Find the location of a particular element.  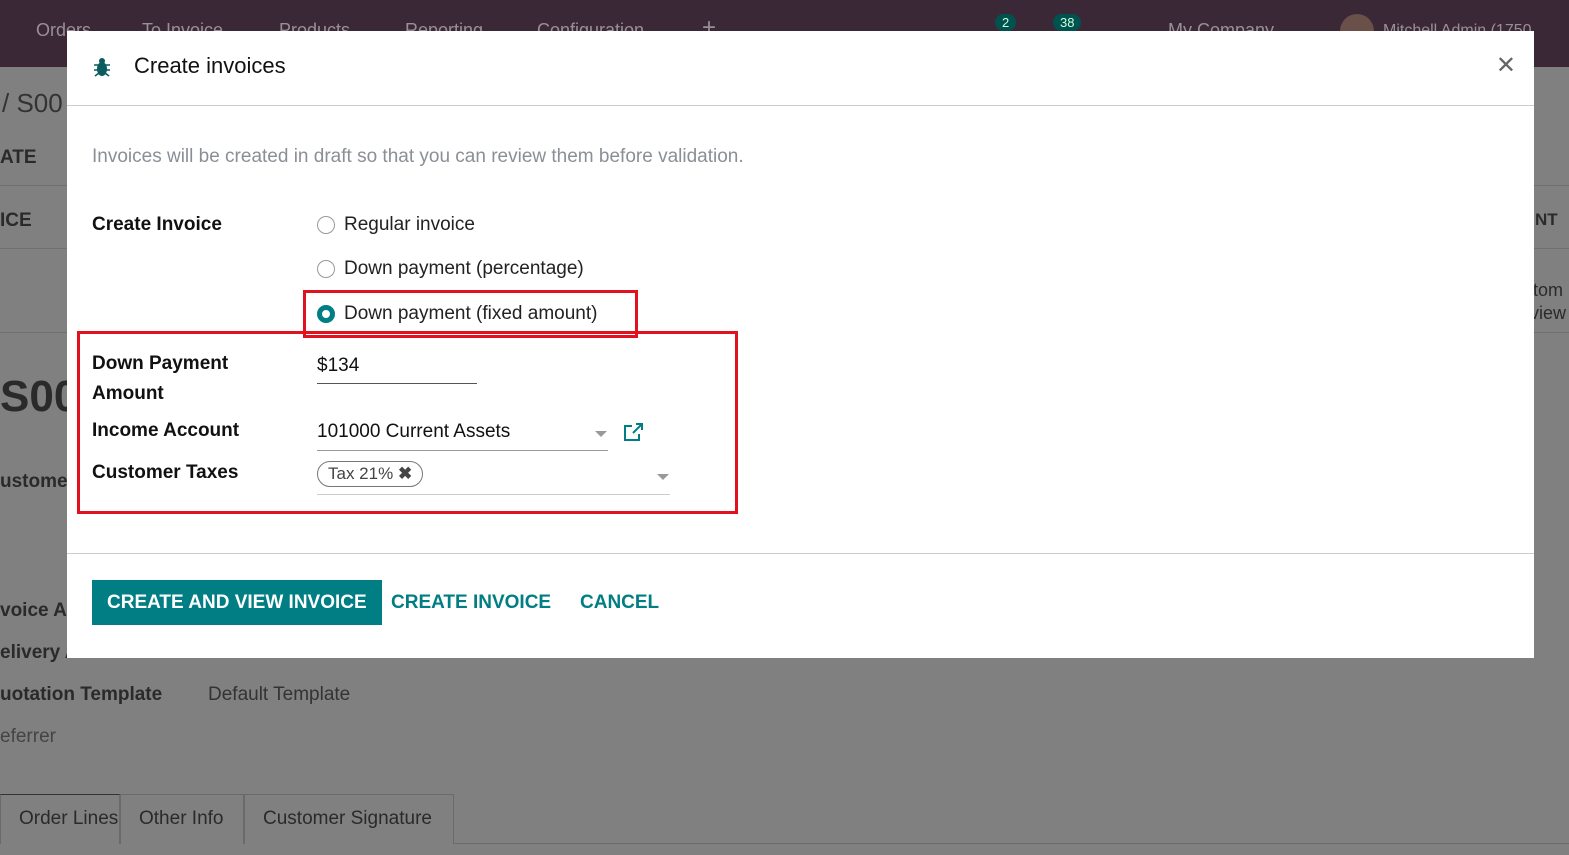

customer-taxes-label: Customer Taxes is located at coordinates (165, 472).